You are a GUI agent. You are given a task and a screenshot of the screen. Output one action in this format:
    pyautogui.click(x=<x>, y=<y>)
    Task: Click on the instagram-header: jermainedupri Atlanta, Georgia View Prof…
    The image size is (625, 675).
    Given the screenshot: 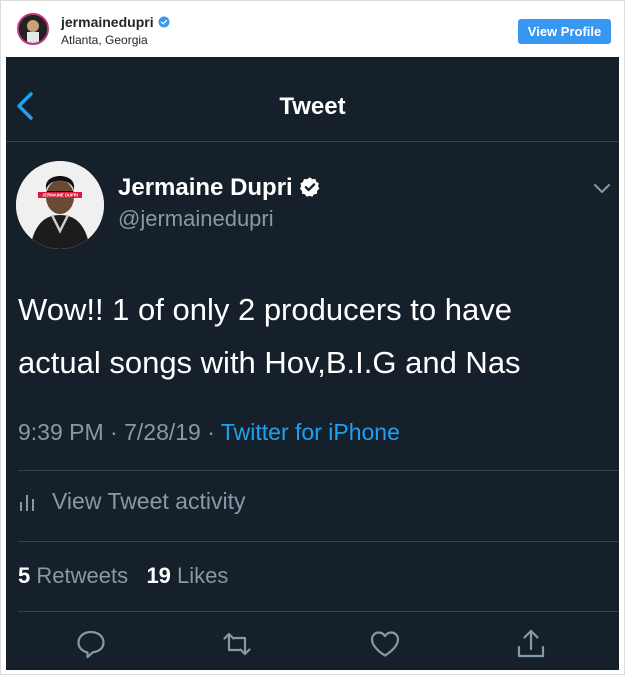 What is the action you would take?
    pyautogui.click(x=312, y=29)
    